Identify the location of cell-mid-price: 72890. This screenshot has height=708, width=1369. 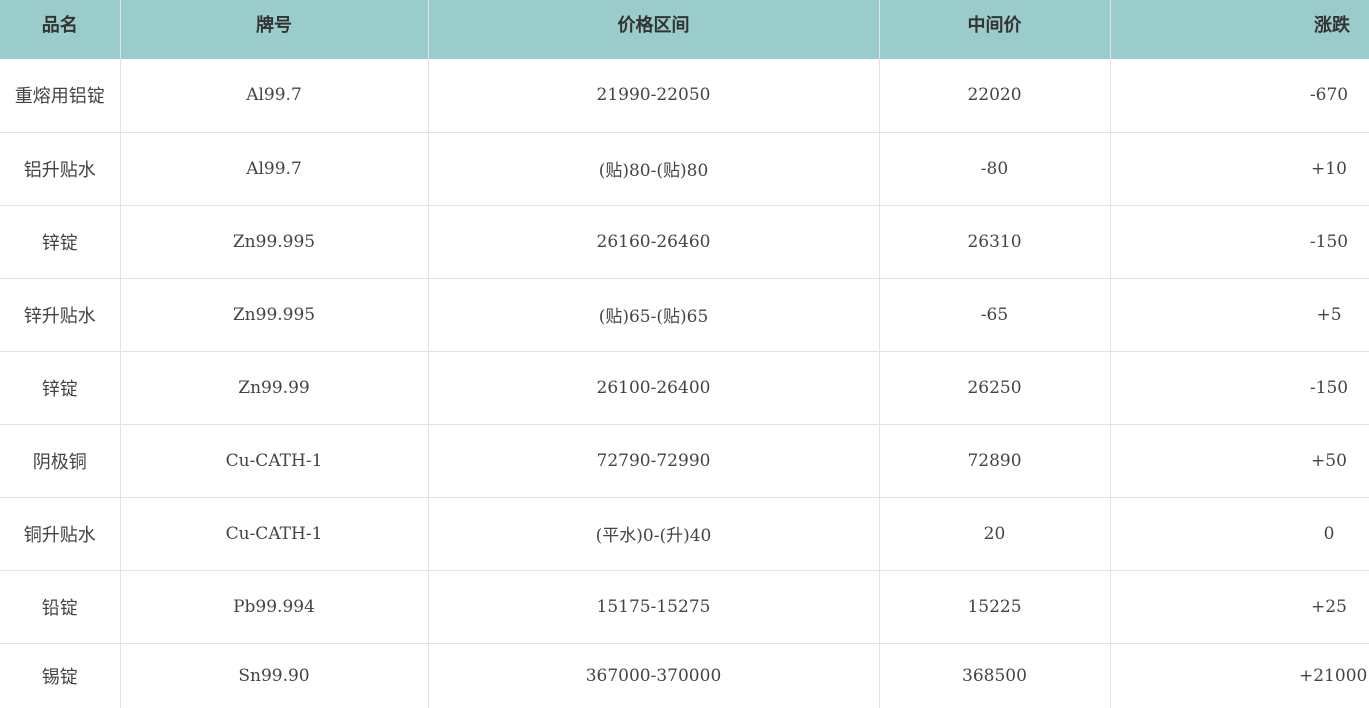
(995, 460).